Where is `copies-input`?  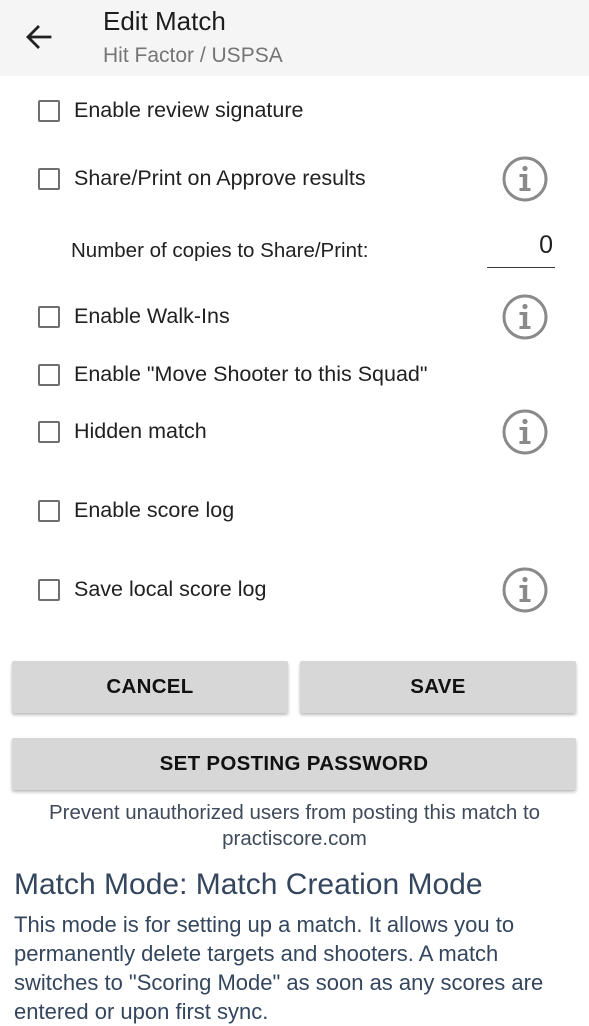
copies-input is located at coordinates (521, 248).